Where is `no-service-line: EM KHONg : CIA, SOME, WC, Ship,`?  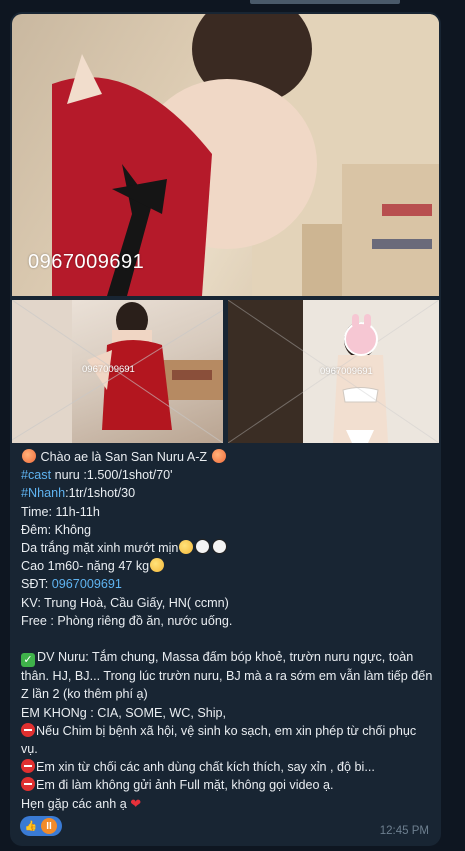
no-service-line: EM KHONg : CIA, SOME, WC, Ship, is located at coordinates (124, 712).